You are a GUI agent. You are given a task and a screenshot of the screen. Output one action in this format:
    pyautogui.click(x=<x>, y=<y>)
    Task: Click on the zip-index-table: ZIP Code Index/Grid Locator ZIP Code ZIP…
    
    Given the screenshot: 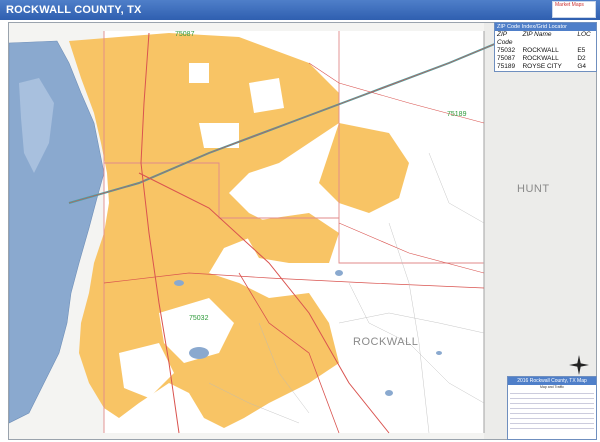 What is the action you would take?
    pyautogui.click(x=545, y=47)
    